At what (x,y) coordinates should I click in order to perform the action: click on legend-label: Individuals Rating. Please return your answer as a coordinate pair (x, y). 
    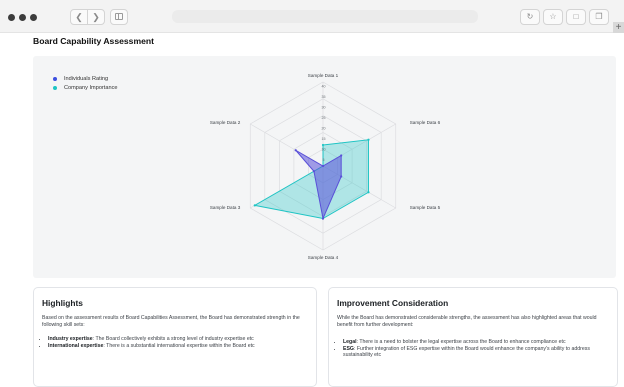
    Looking at the image, I should click on (86, 78).